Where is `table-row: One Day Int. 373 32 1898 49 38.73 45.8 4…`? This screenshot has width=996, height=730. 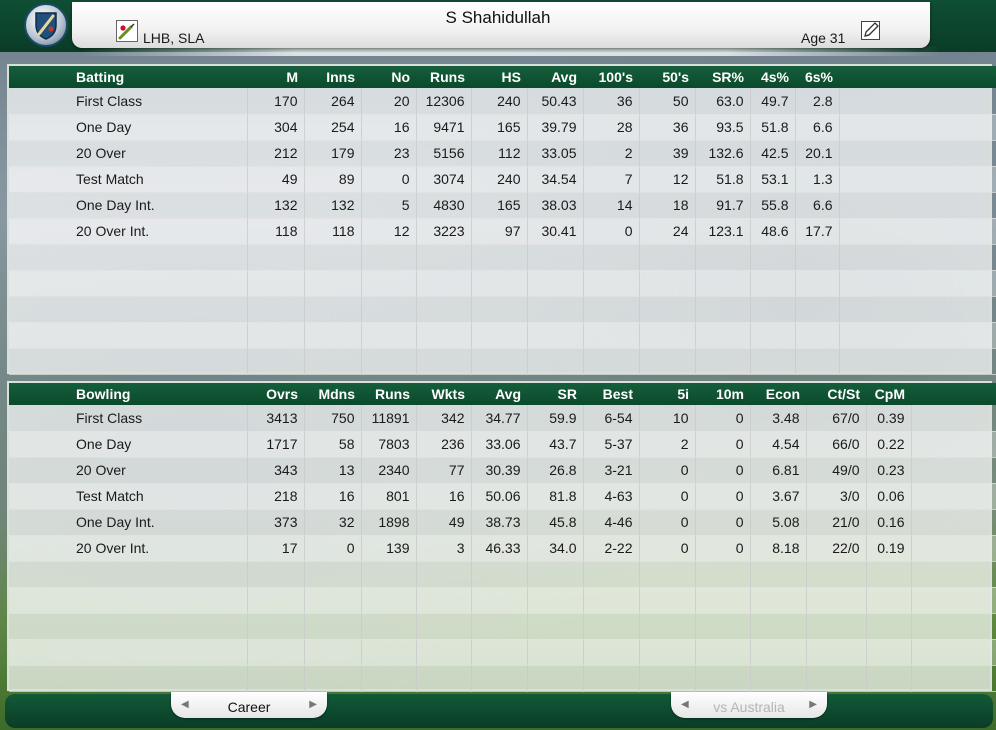 table-row: One Day Int. 373 32 1898 49 38.73 45.8 4… is located at coordinates (502, 522).